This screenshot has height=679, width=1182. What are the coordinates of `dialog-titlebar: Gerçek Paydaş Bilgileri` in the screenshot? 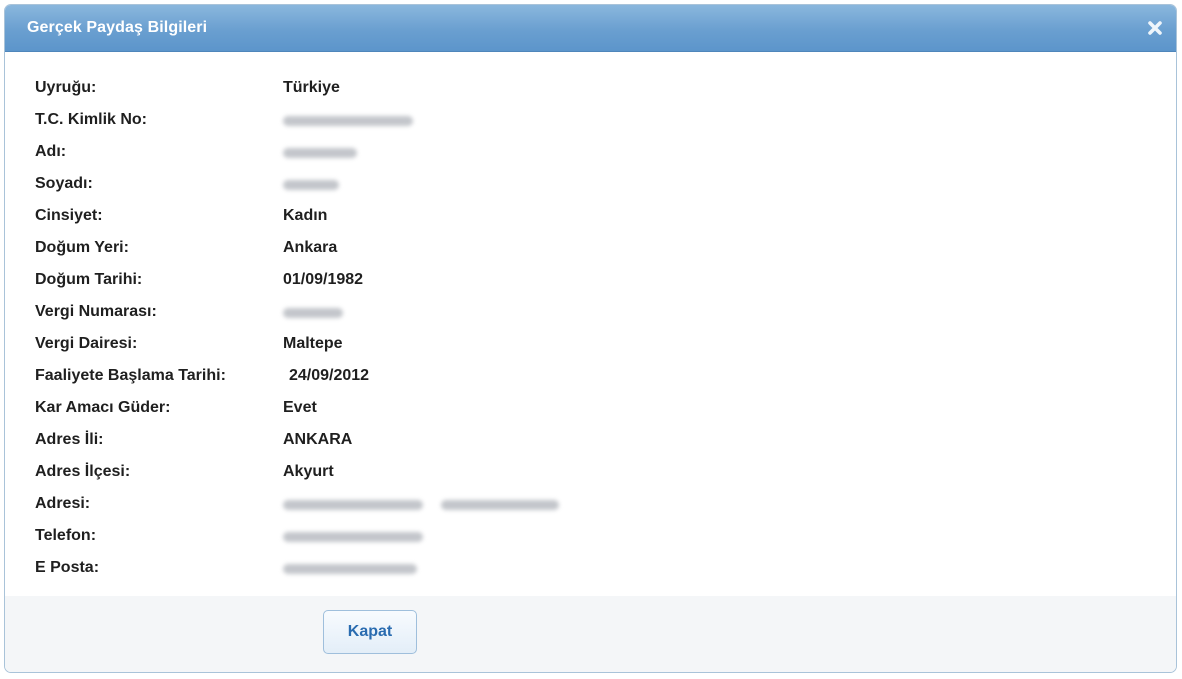 It's located at (590, 28).